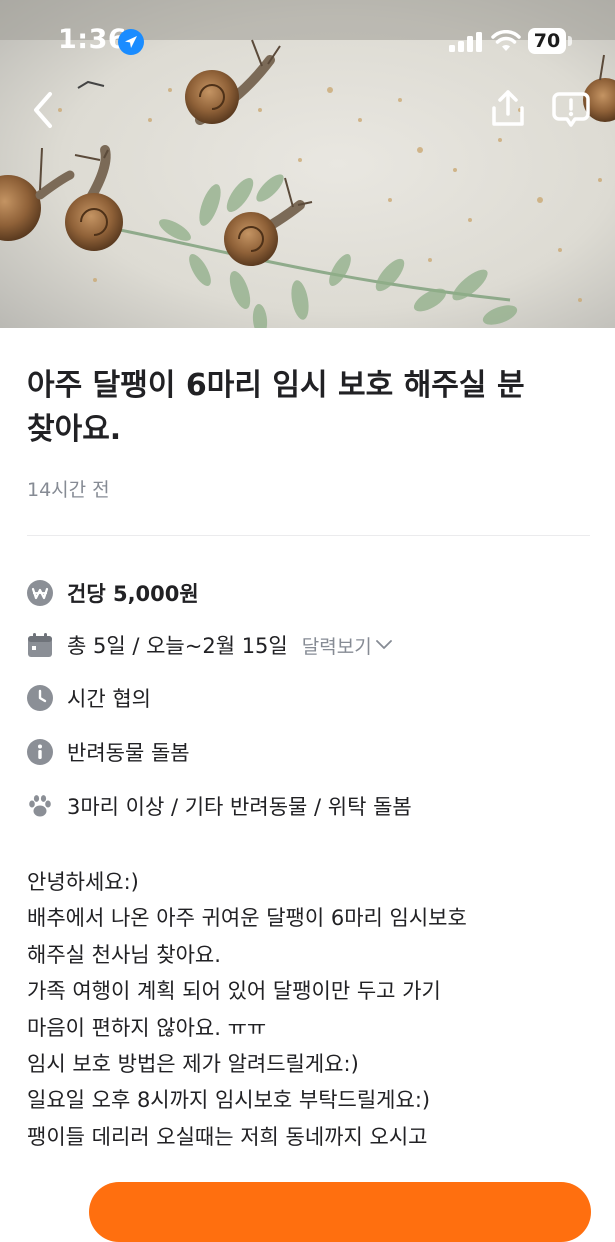 This screenshot has height=1242, width=615. I want to click on apply-button, so click(340, 1212).